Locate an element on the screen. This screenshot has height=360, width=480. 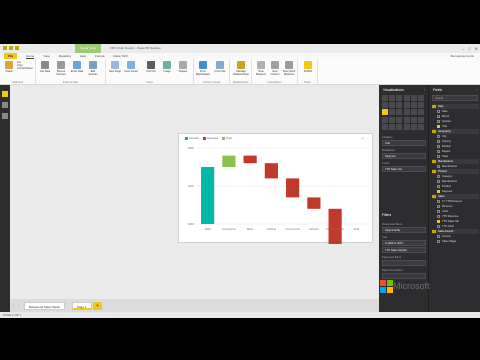
field-item: Sales Stage is located at coordinates (455, 241).